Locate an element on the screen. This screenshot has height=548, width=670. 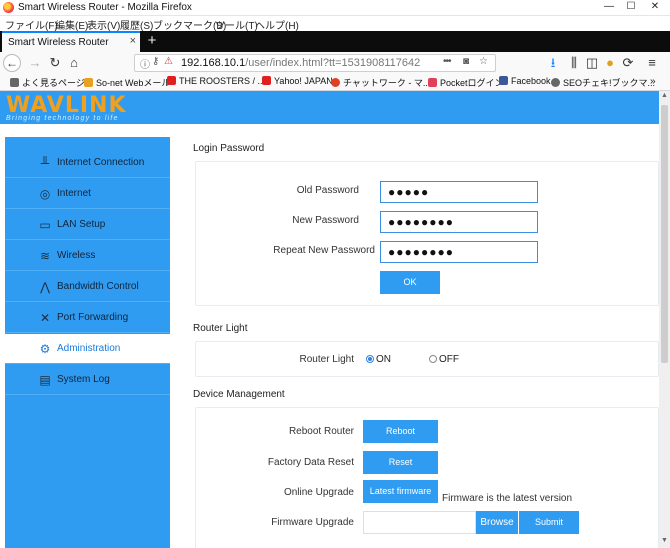
log-icon: ▤ is located at coordinates (45, 380).